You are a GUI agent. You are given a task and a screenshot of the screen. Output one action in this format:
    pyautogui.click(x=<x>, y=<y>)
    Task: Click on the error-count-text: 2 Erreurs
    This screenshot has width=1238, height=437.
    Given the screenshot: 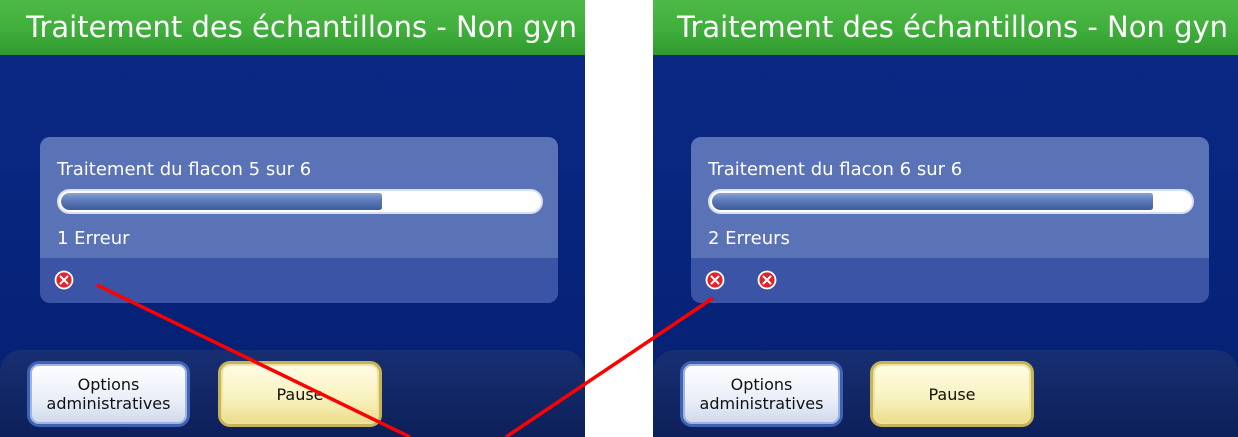 What is the action you would take?
    pyautogui.click(x=749, y=238)
    